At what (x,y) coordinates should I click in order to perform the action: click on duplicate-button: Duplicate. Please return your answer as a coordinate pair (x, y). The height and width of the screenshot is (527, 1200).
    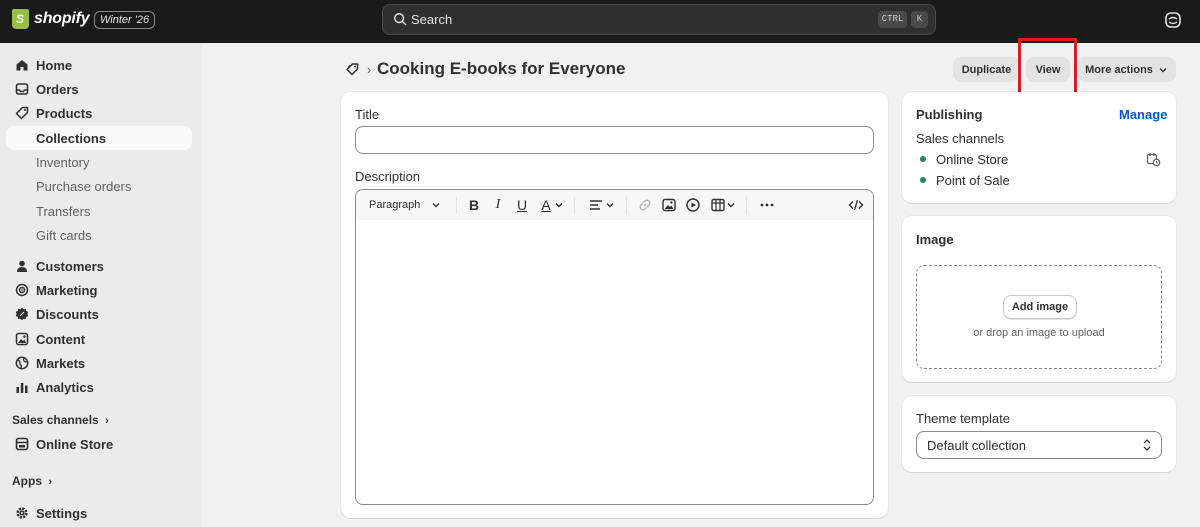
    Looking at the image, I should click on (986, 69).